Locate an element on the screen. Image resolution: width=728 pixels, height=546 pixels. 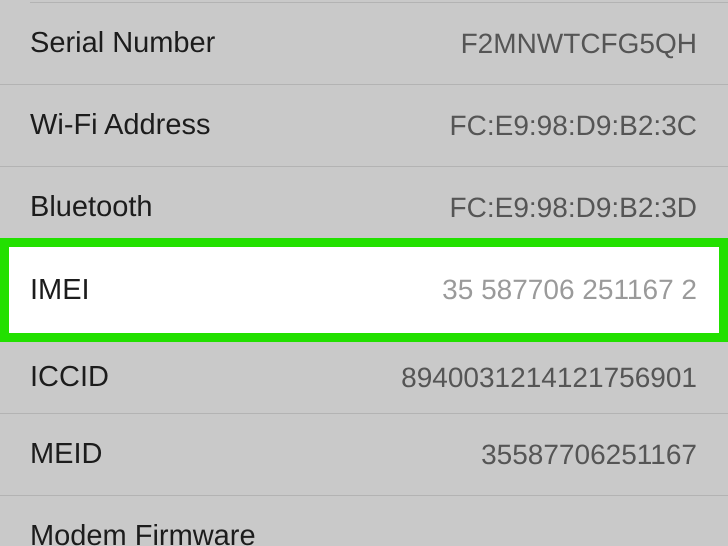
row-value: F2MNWTCFG5QH is located at coordinates (578, 44).